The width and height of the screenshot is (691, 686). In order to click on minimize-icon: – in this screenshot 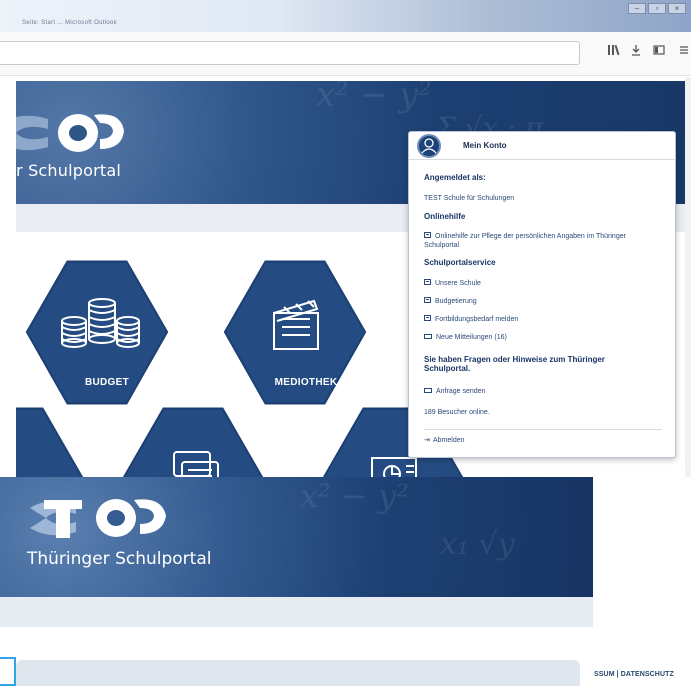, I will do `click(637, 8)`.